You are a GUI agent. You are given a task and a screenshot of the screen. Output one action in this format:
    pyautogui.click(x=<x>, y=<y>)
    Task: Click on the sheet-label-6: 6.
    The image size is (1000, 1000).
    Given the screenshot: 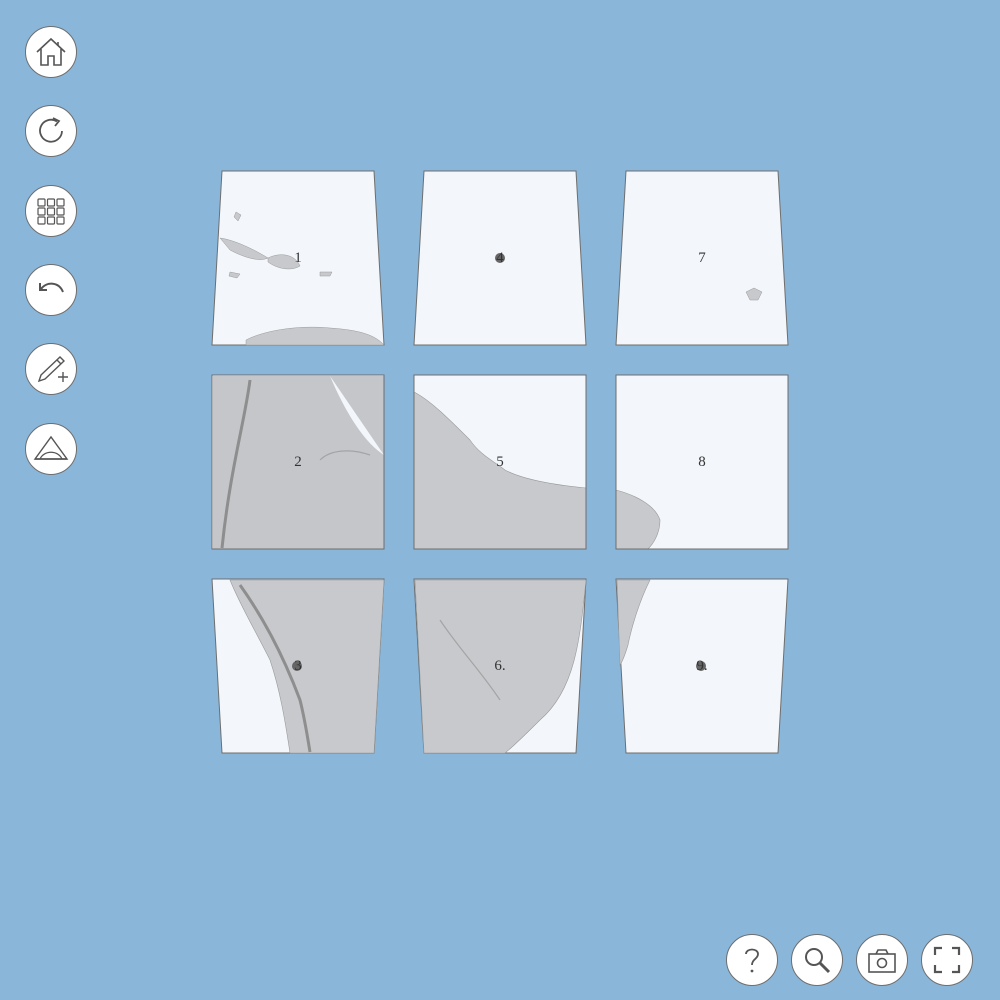 What is the action you would take?
    pyautogui.click(x=500, y=666)
    